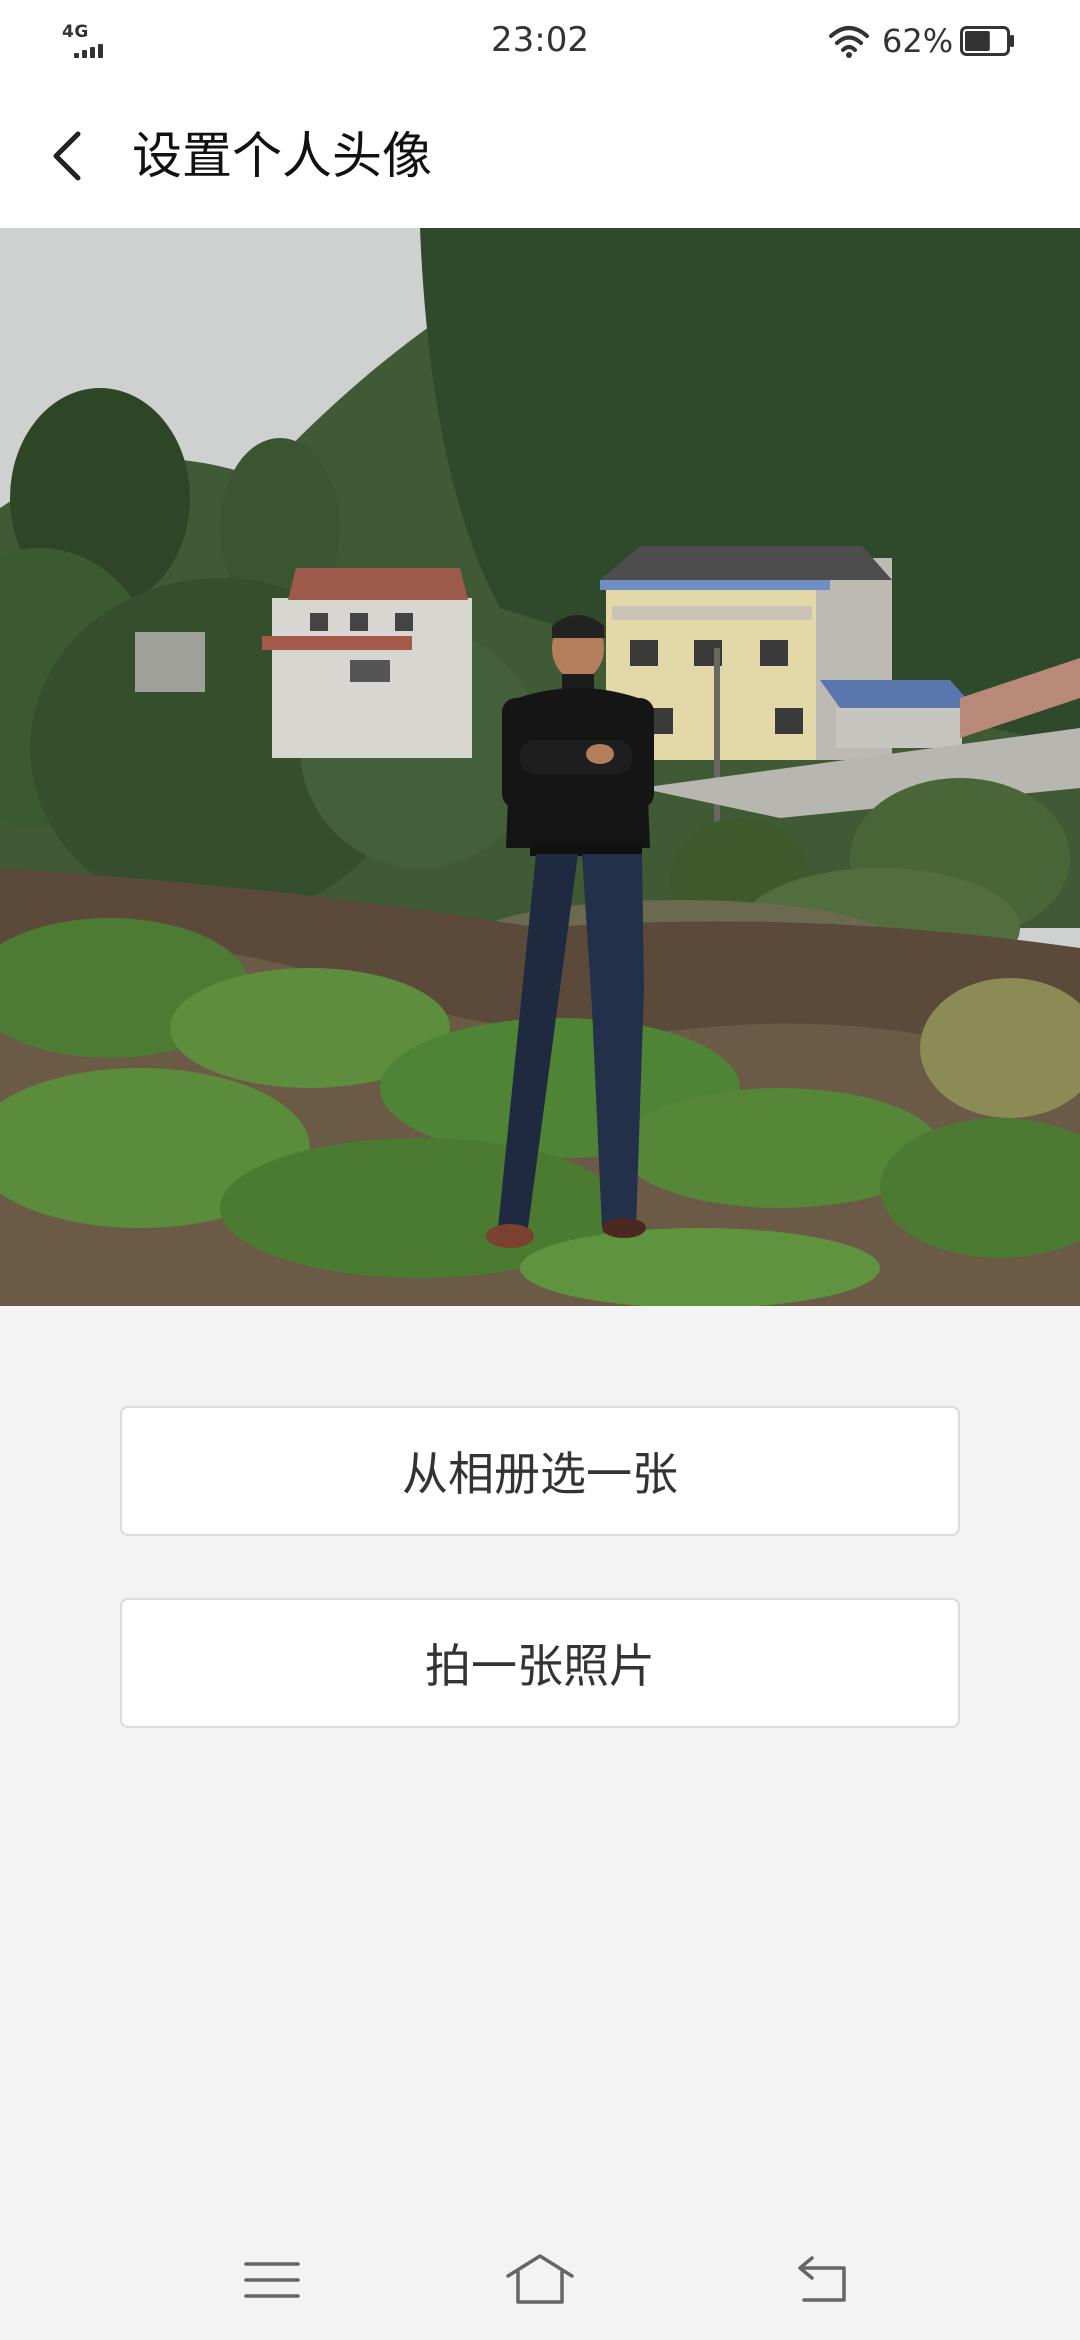  I want to click on battery-percent: 62%, so click(918, 41).